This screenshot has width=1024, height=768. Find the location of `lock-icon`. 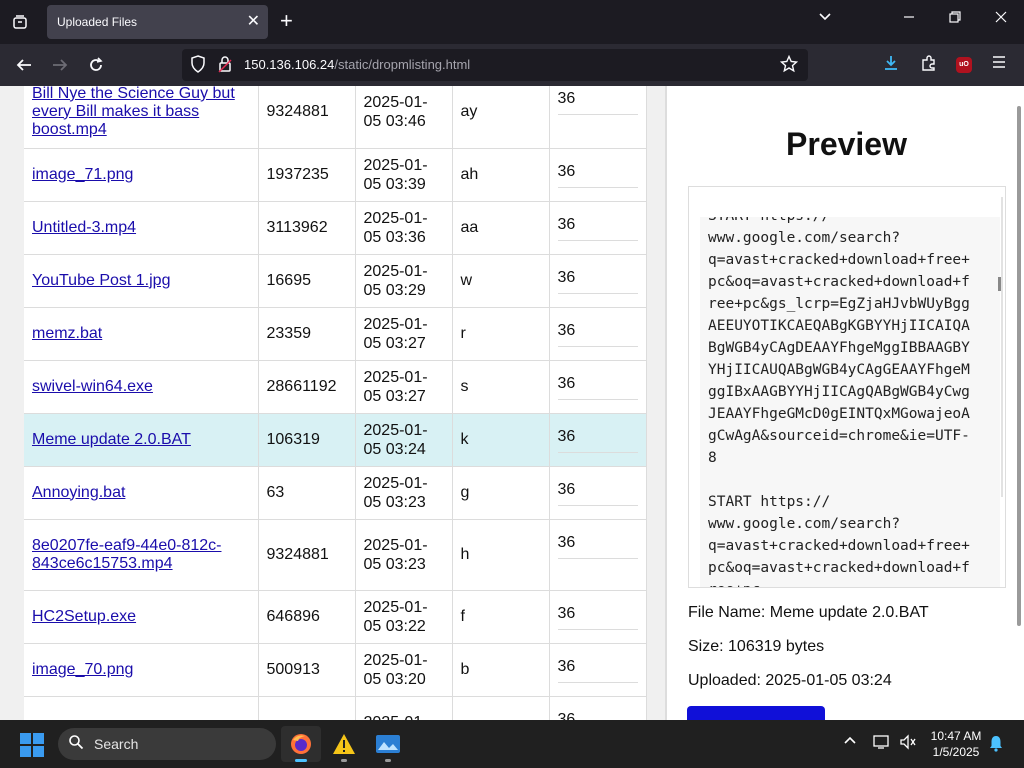

lock-icon is located at coordinates (225, 66).